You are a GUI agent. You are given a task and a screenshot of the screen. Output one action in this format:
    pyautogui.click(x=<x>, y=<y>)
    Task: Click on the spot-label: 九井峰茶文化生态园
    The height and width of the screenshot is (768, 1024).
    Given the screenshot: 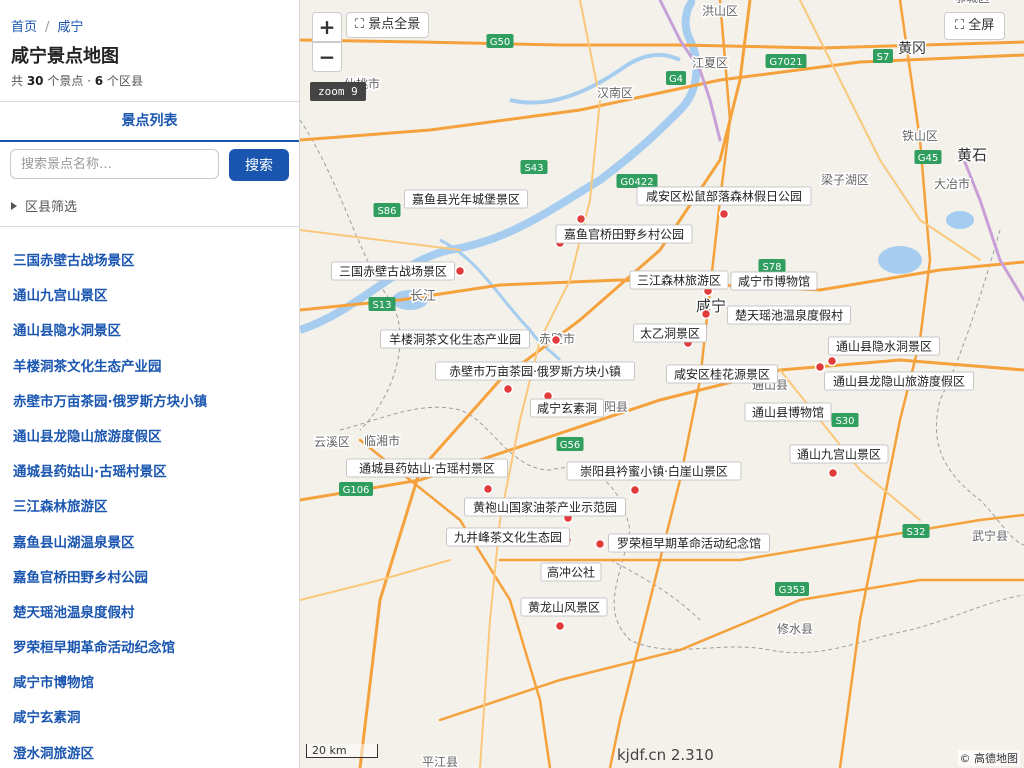 What is the action you would take?
    pyautogui.click(x=508, y=537)
    